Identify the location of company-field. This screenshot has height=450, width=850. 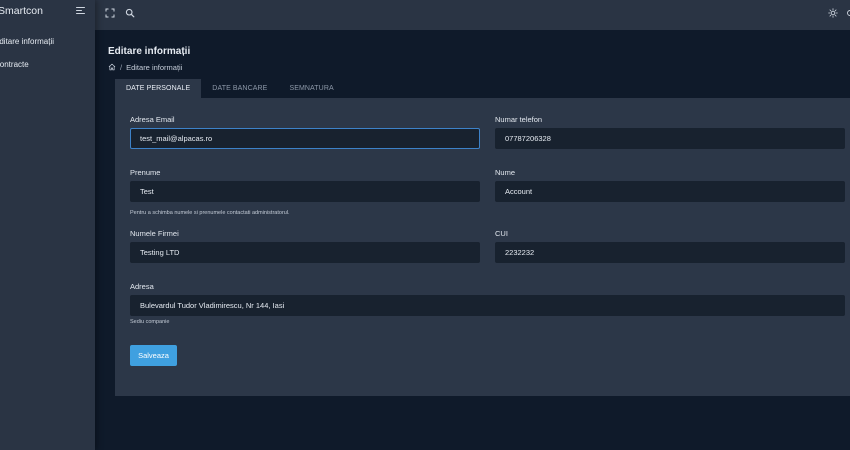
(305, 252).